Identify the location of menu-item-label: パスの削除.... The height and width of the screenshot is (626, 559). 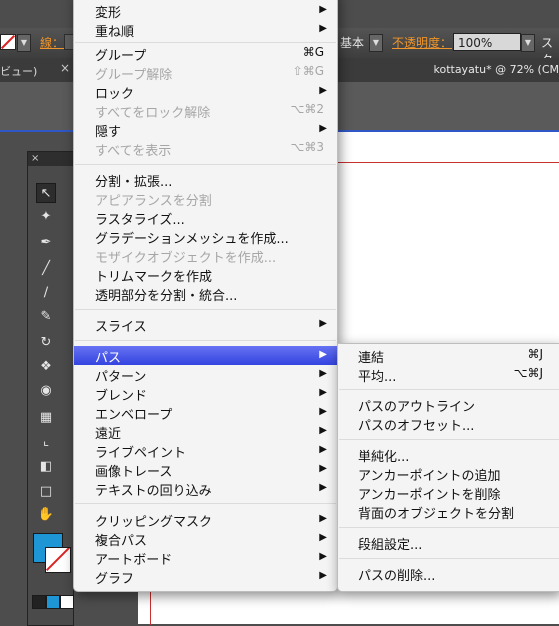
(397, 576).